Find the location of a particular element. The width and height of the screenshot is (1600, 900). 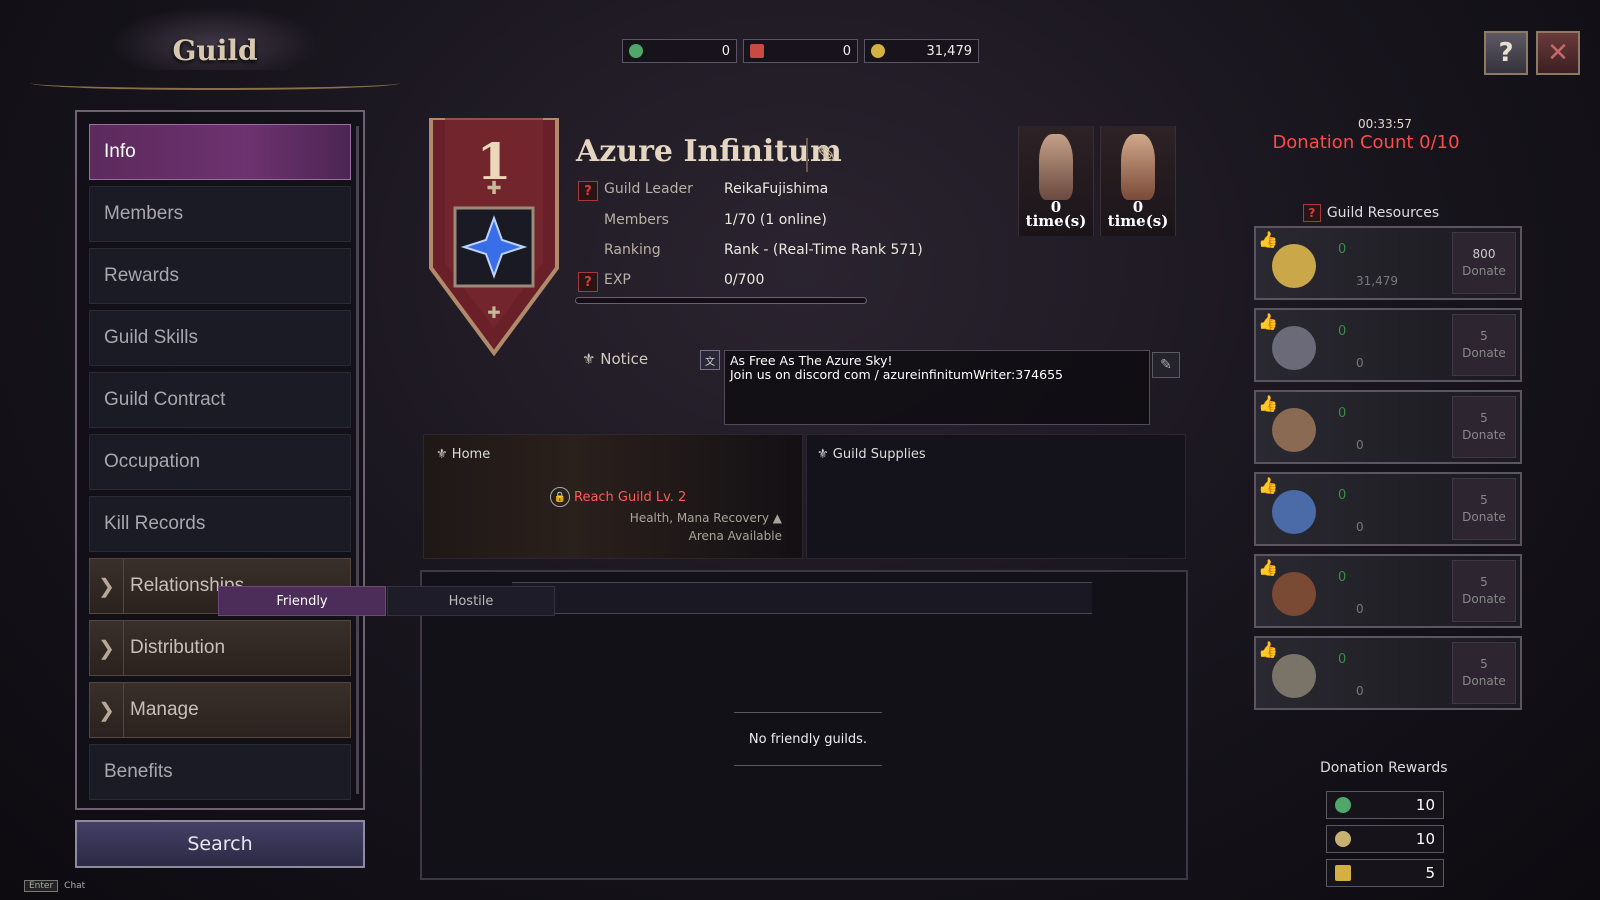

menu-item-occupation: Occupation is located at coordinates (220, 462).